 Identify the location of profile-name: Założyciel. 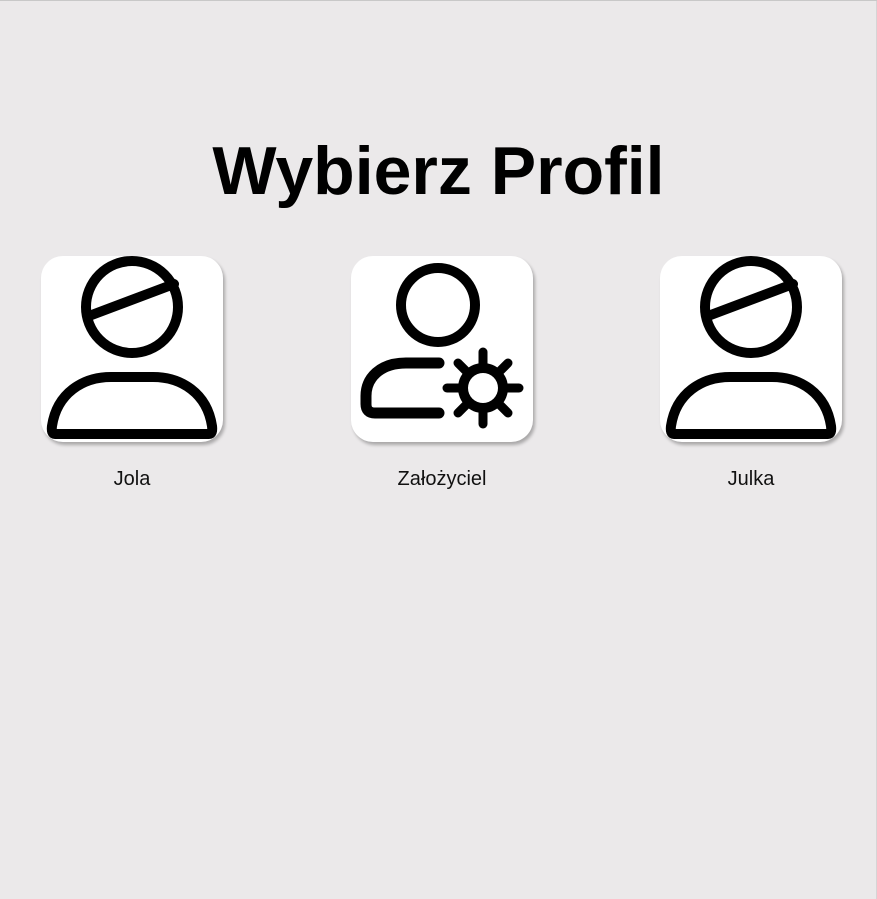
(442, 479).